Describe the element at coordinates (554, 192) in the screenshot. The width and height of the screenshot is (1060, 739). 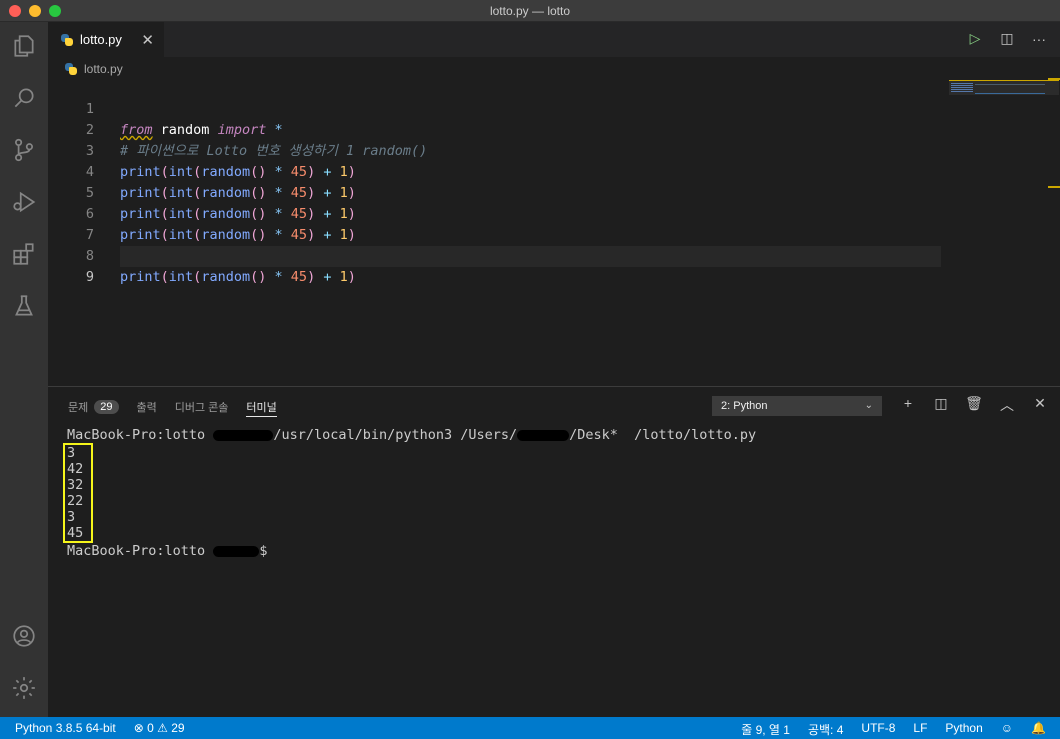
I see `code-line: 5 print(int(random() * 45) + 1)` at that location.